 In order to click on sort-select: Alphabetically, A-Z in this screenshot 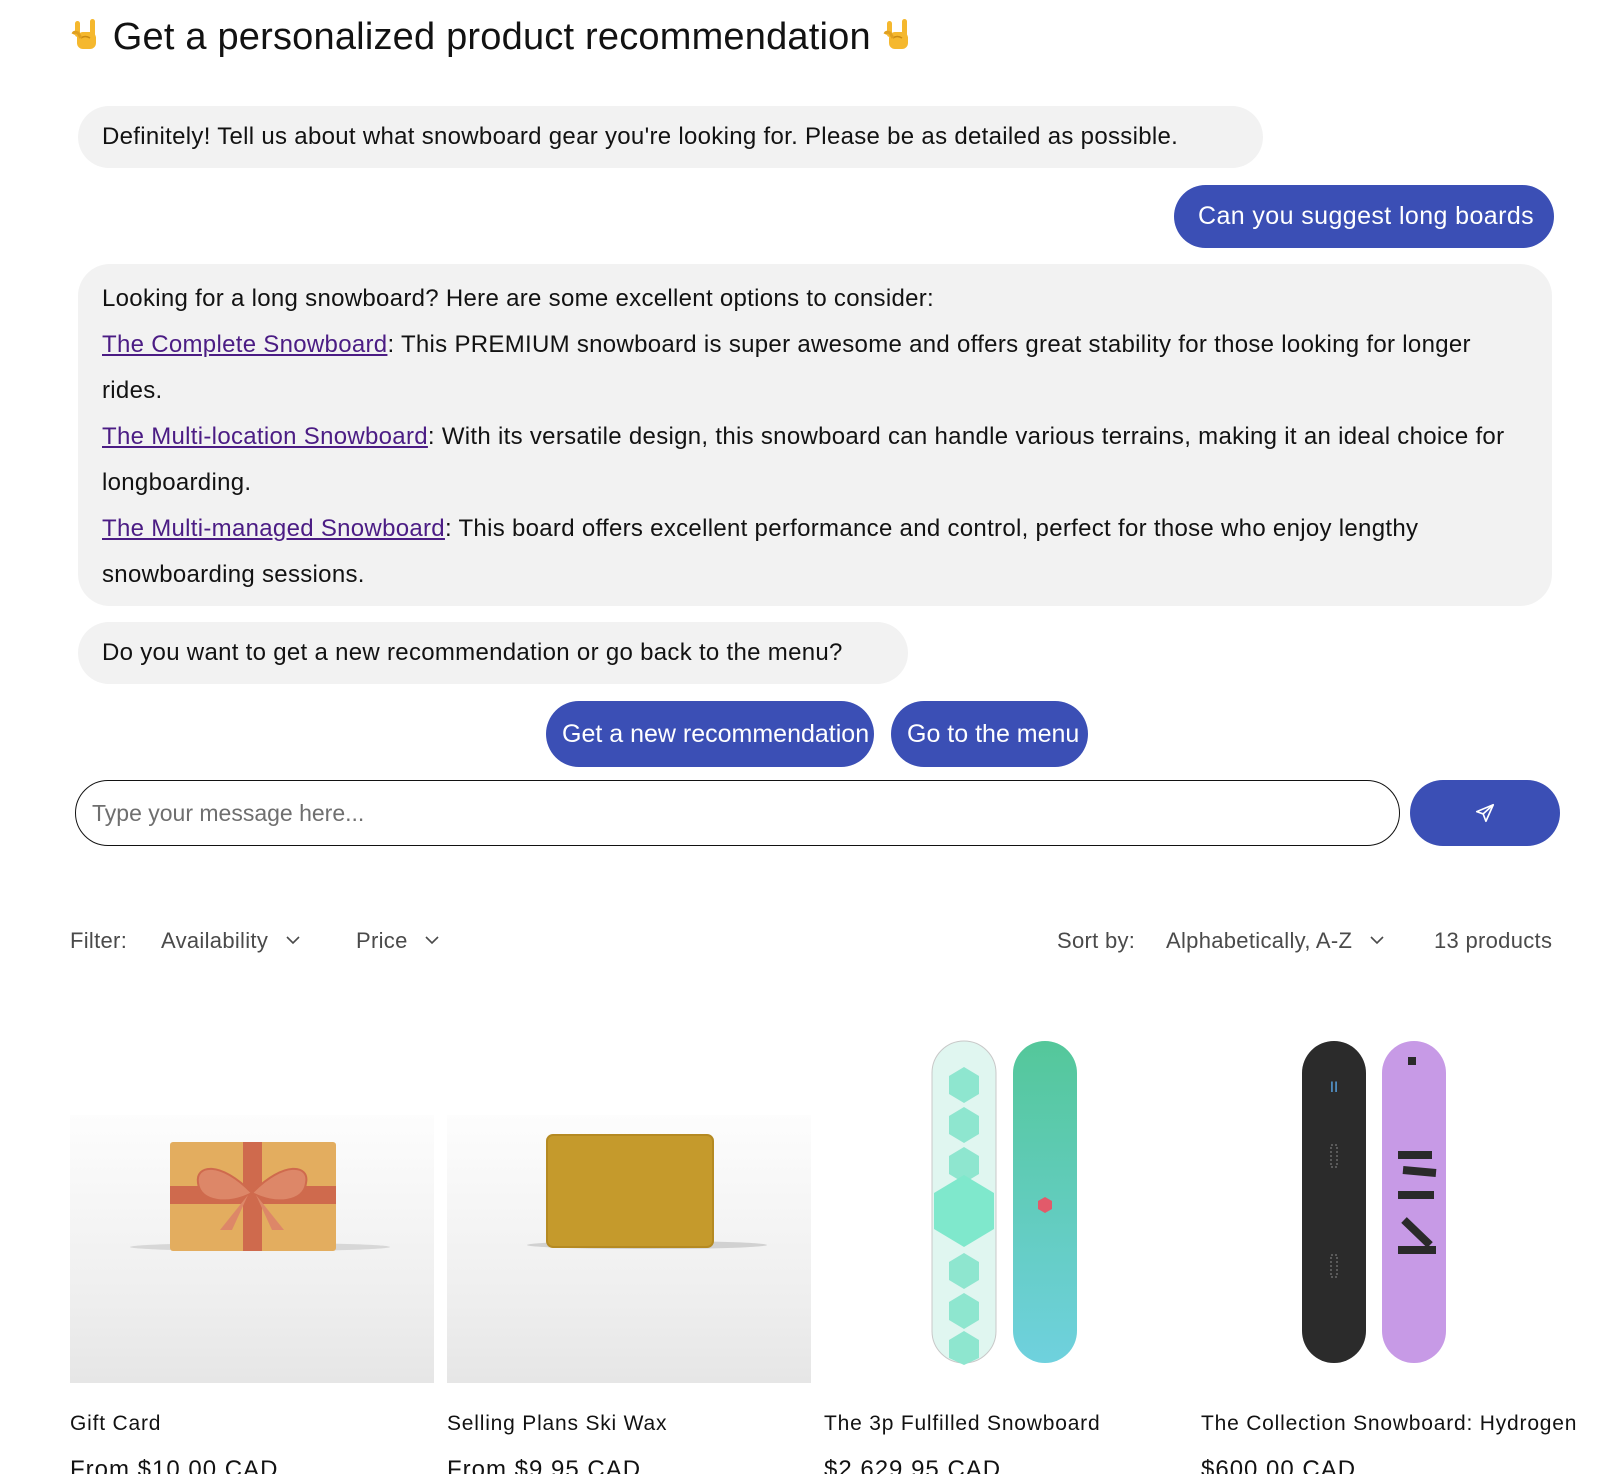, I will do `click(1275, 941)`.